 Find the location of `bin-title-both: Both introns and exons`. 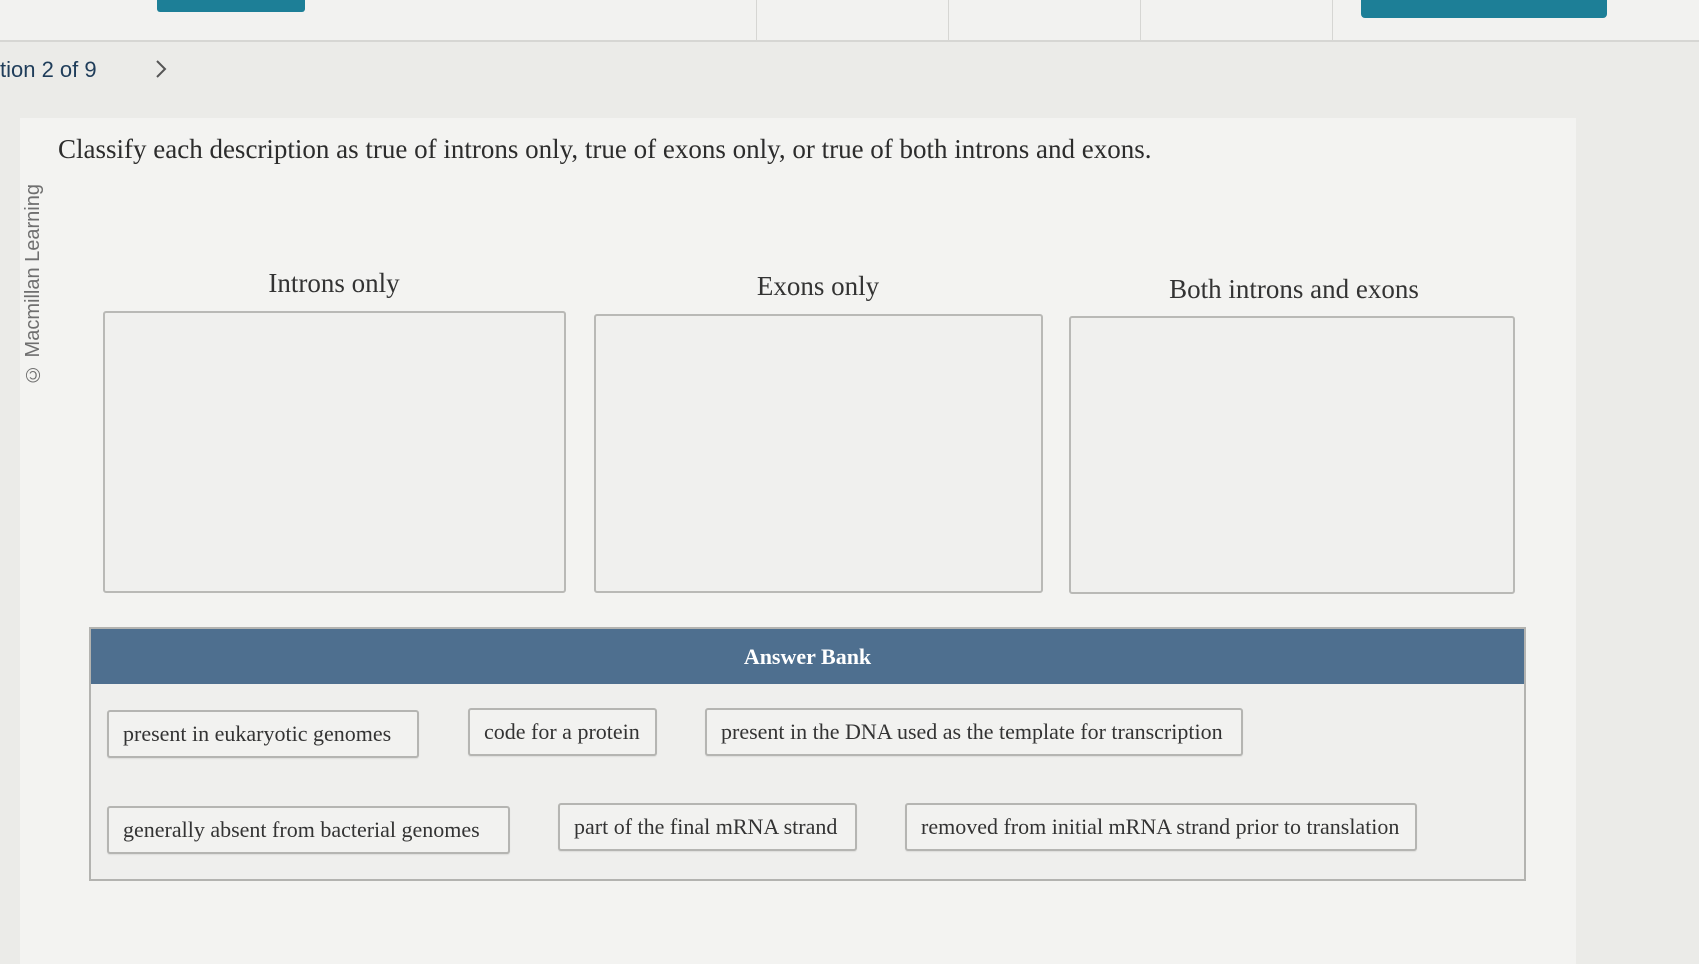

bin-title-both: Both introns and exons is located at coordinates (1294, 289).